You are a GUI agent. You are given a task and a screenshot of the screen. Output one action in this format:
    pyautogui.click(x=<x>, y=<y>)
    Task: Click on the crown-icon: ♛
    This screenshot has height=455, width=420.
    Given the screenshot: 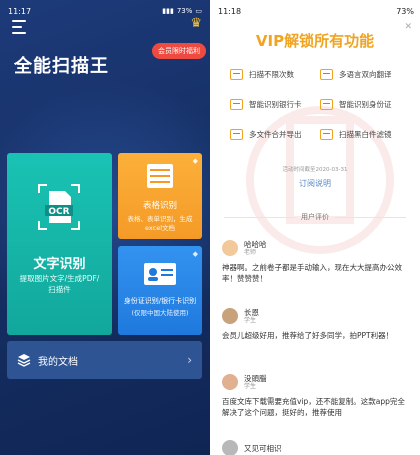 What is the action you would take?
    pyautogui.click(x=196, y=23)
    